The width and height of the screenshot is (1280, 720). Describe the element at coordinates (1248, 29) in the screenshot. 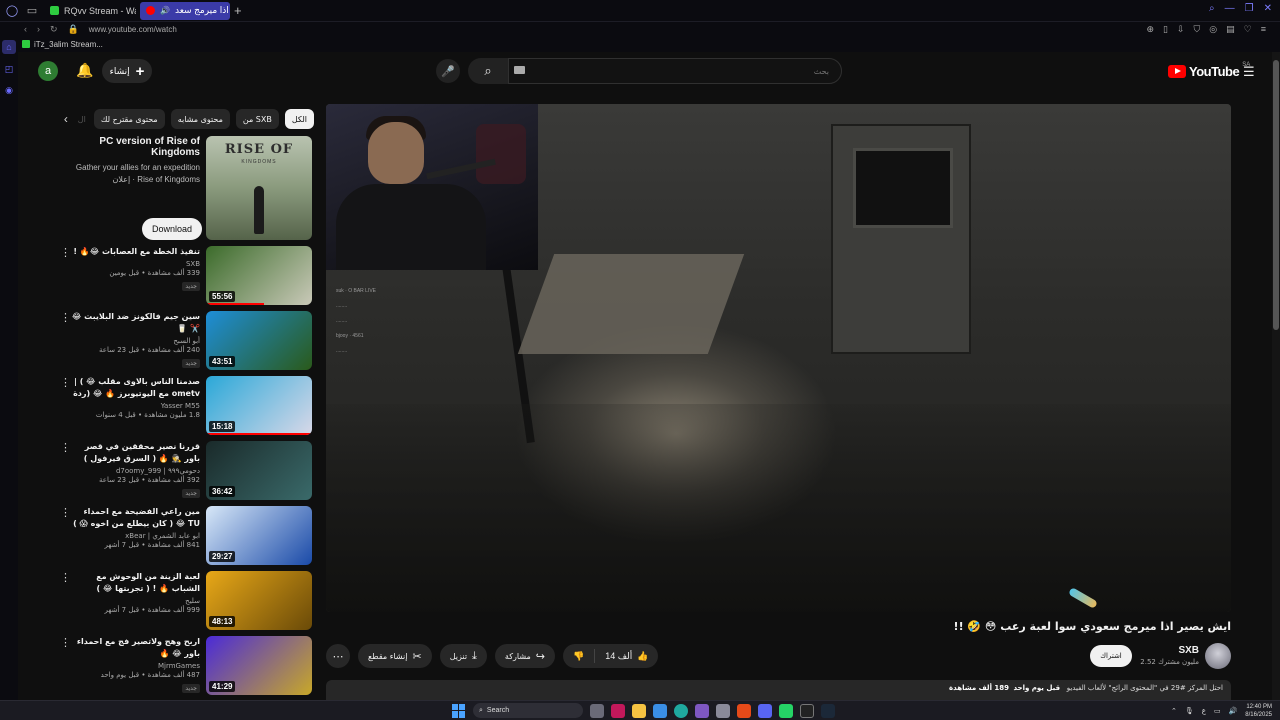

I see `heart-icon: ♡` at that location.